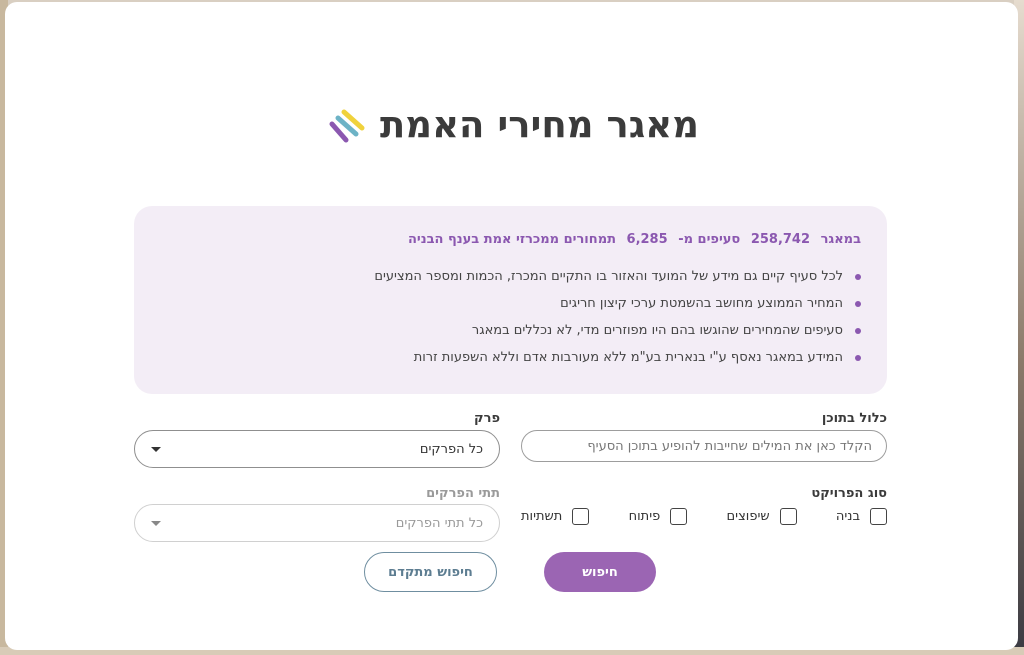  What do you see at coordinates (542, 516) in the screenshot?
I see `checkbox-label: תשתיות` at bounding box center [542, 516].